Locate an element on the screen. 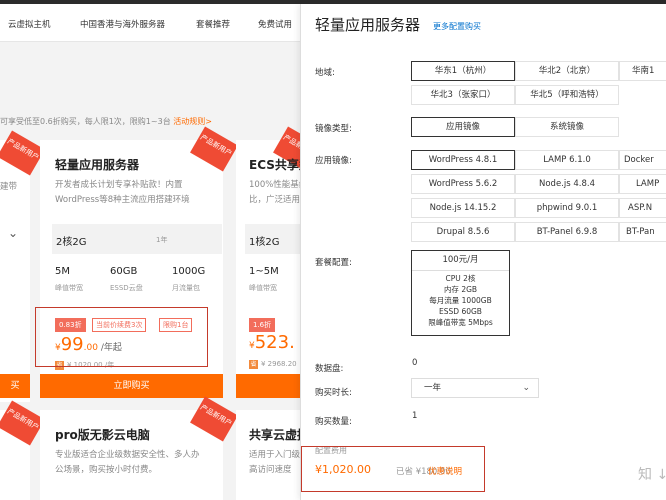 The image size is (666, 500). stat-bandwidth-value: 1~5M is located at coordinates (264, 271).